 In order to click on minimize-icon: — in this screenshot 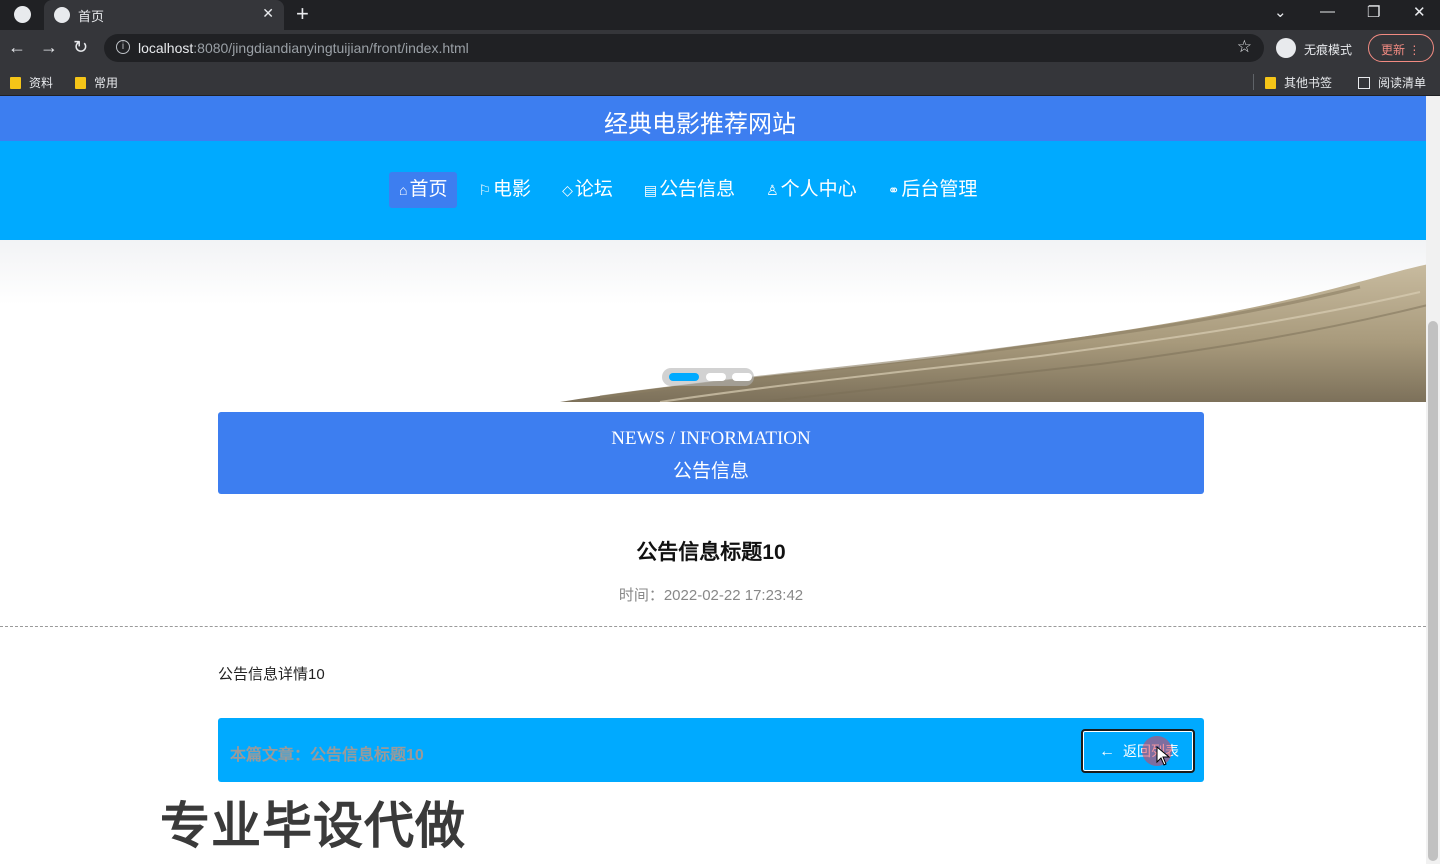, I will do `click(1327, 11)`.